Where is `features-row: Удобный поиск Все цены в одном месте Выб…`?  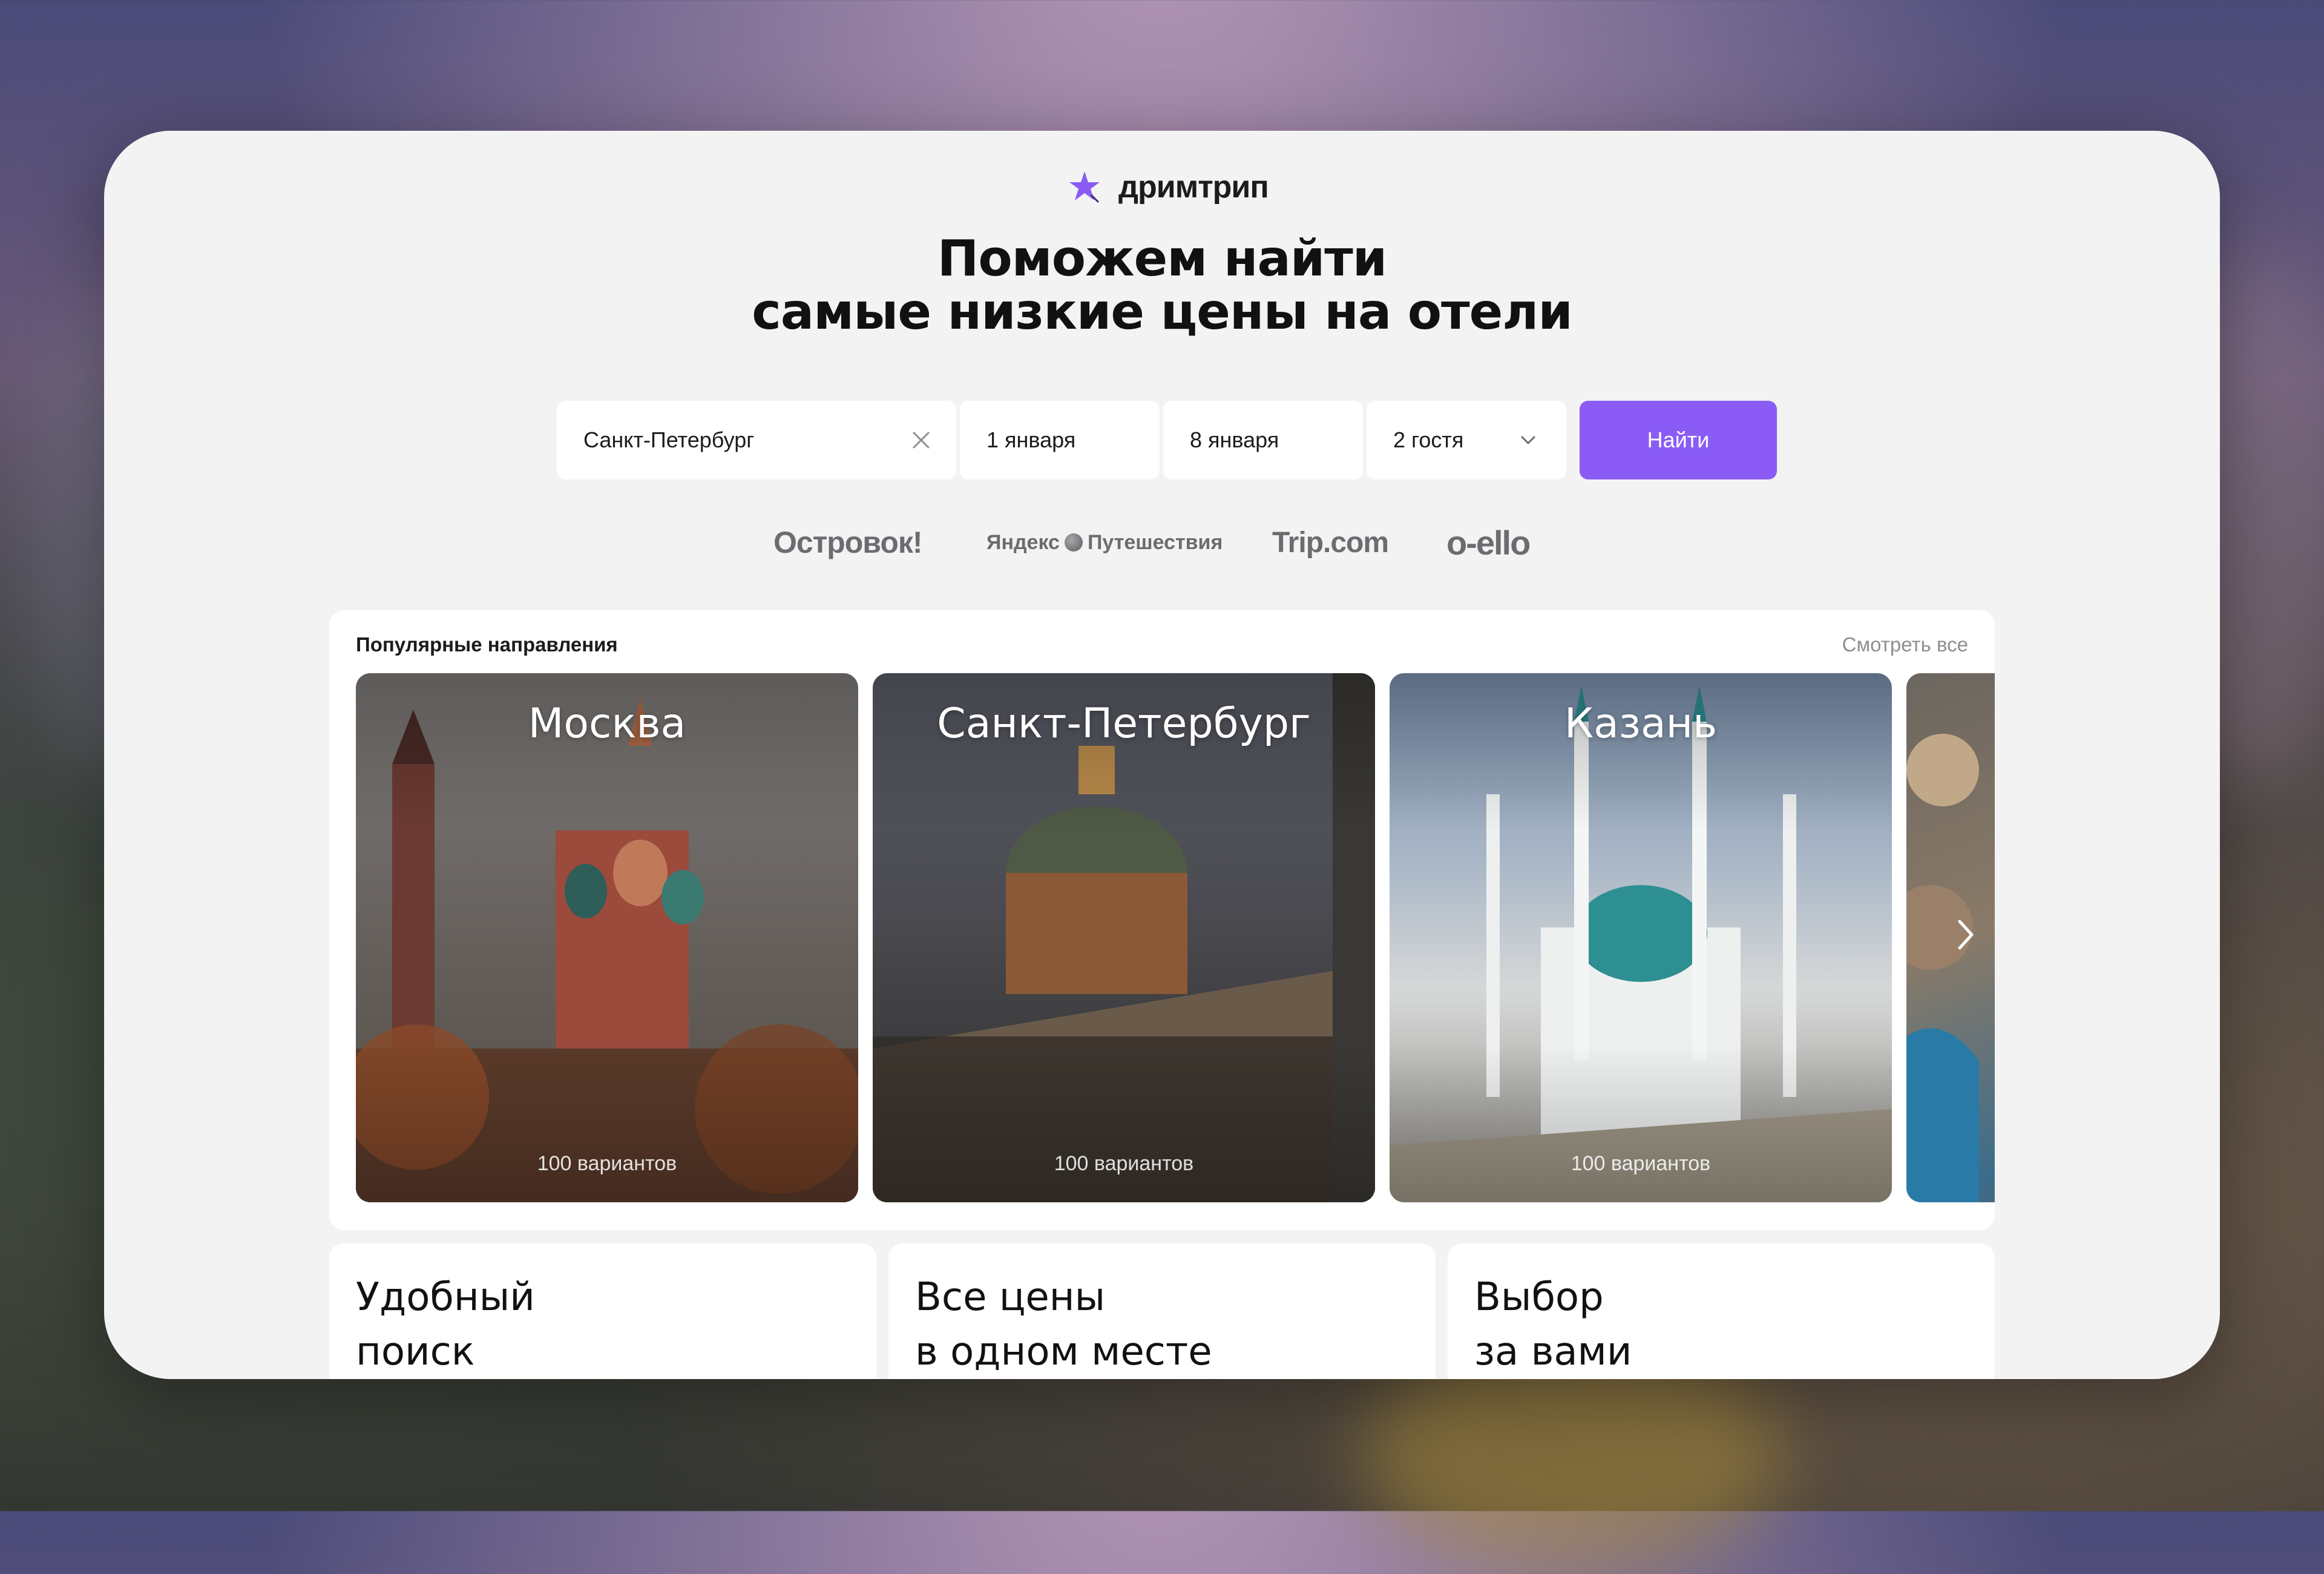 features-row: Удобный поиск Все цены в одном месте Выб… is located at coordinates (1162, 1311).